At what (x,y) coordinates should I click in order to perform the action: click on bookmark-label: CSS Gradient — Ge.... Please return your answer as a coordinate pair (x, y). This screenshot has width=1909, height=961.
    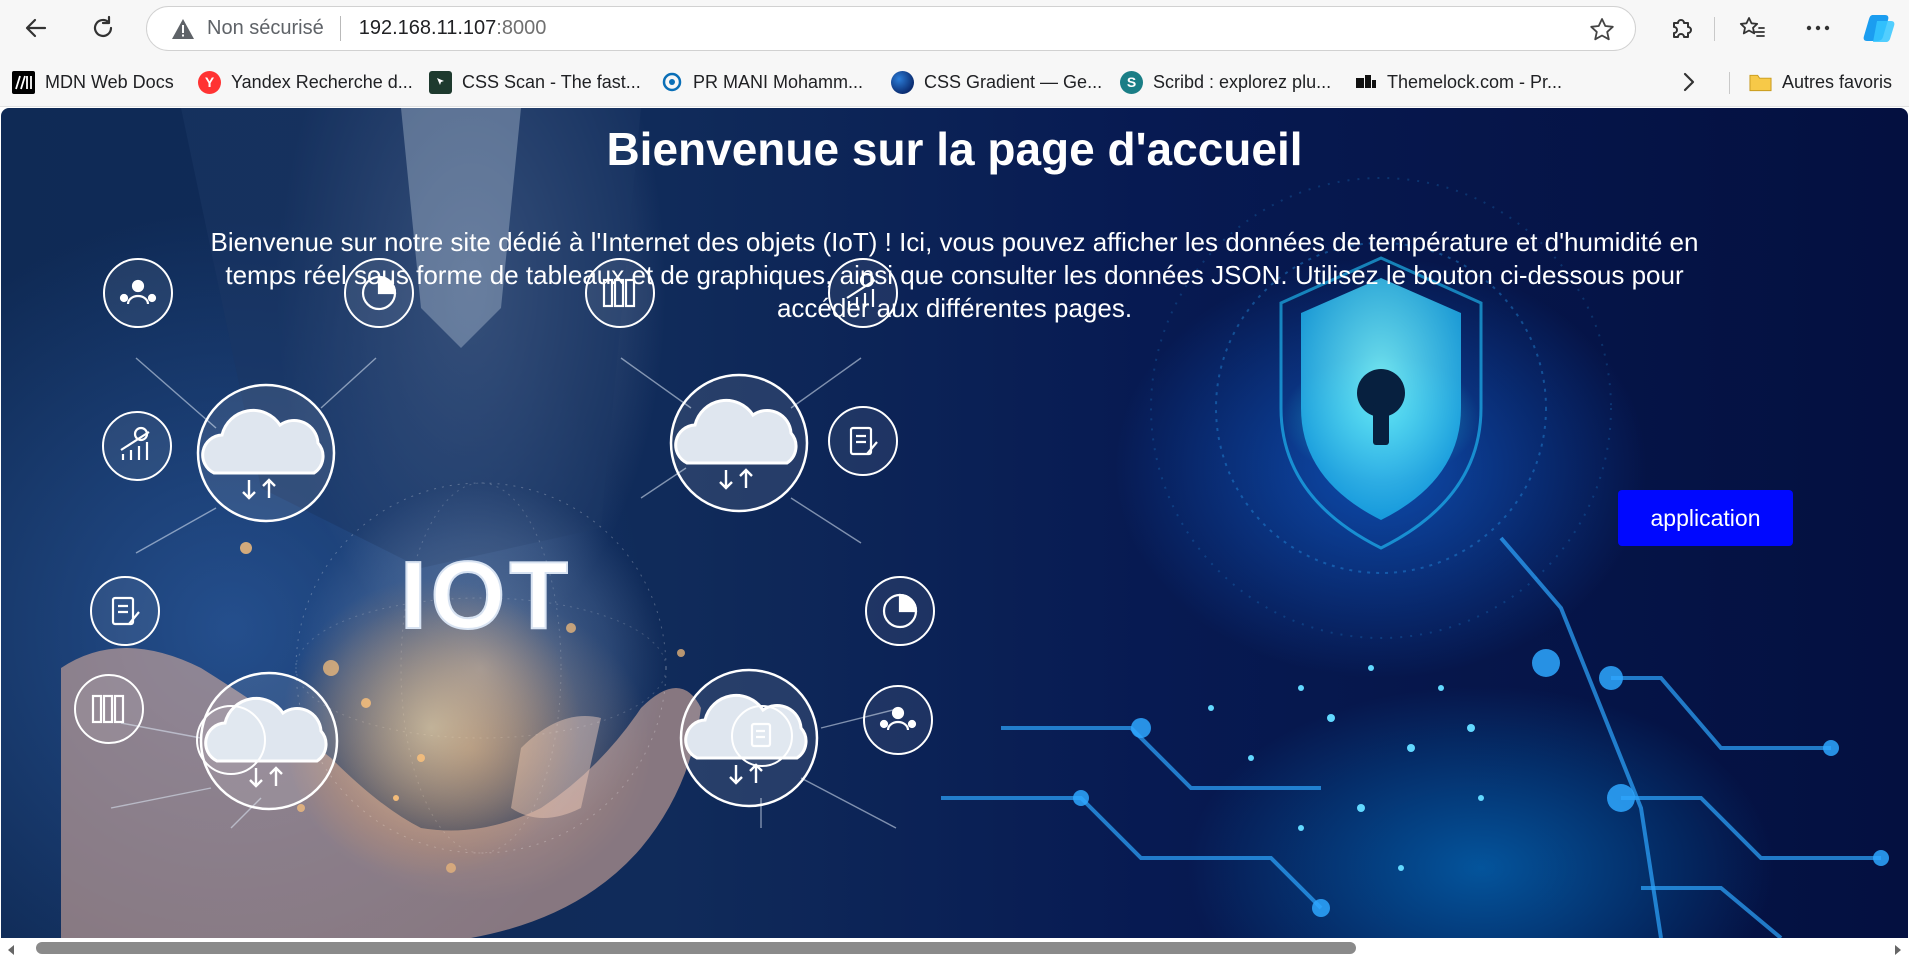
    Looking at the image, I should click on (1013, 81).